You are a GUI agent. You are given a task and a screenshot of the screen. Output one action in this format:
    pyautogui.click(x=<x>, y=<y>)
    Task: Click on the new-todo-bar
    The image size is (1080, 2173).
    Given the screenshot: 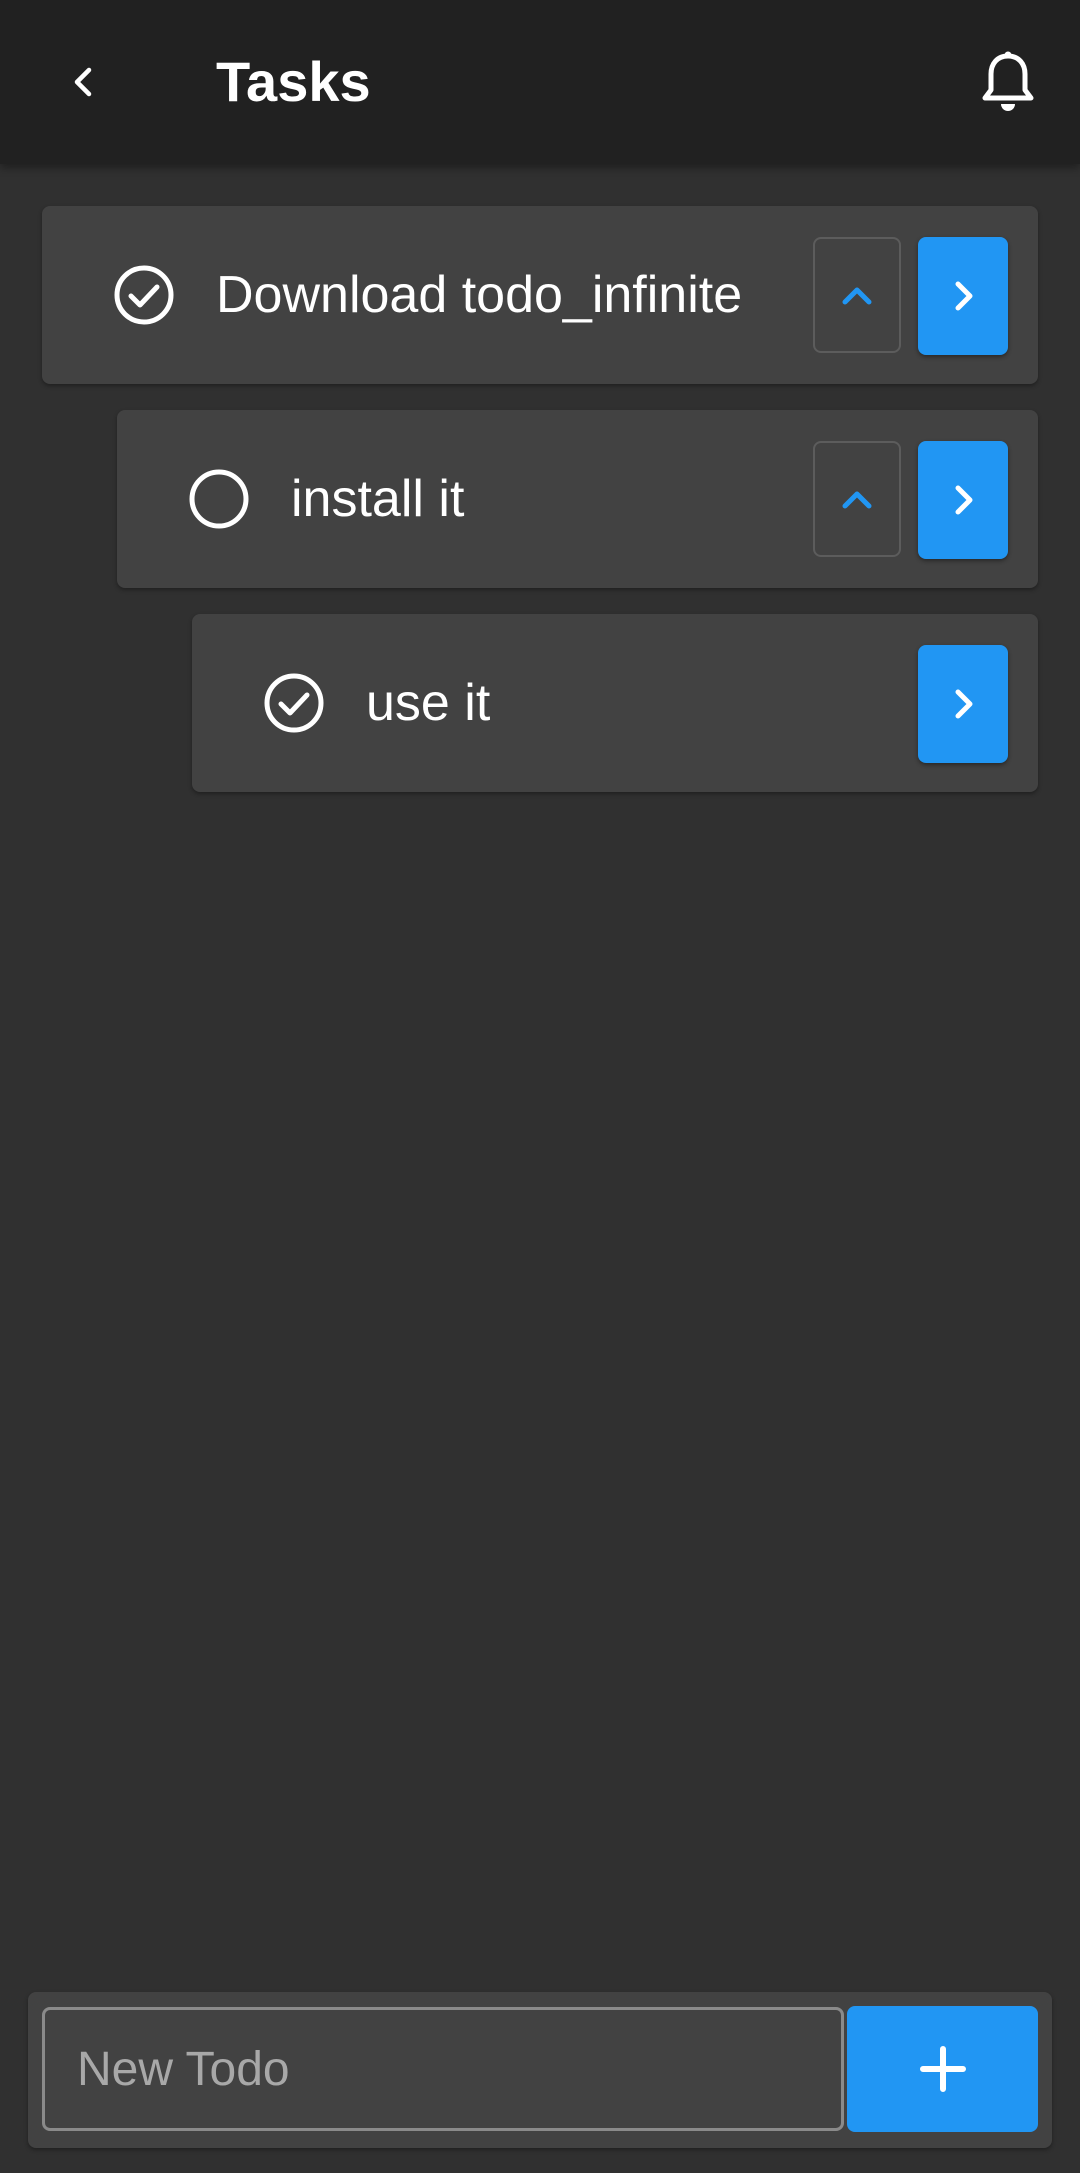 What is the action you would take?
    pyautogui.click(x=540, y=2070)
    